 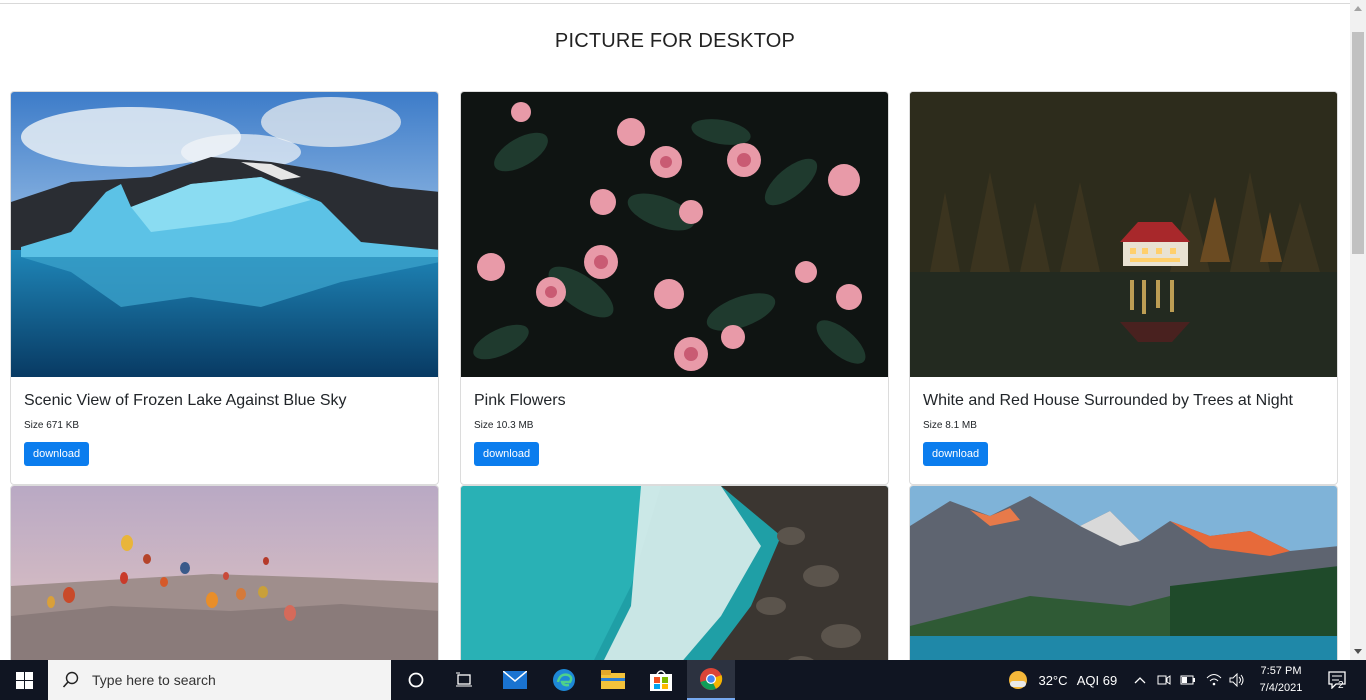 What do you see at coordinates (416, 680) in the screenshot?
I see `cortana-icon` at bounding box center [416, 680].